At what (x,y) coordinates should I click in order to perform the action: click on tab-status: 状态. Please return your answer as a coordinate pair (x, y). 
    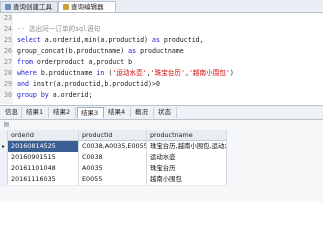
    Looking at the image, I should click on (166, 112).